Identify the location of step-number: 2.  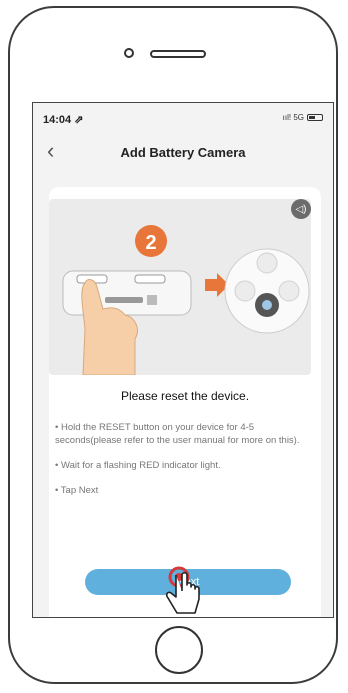
(150, 243).